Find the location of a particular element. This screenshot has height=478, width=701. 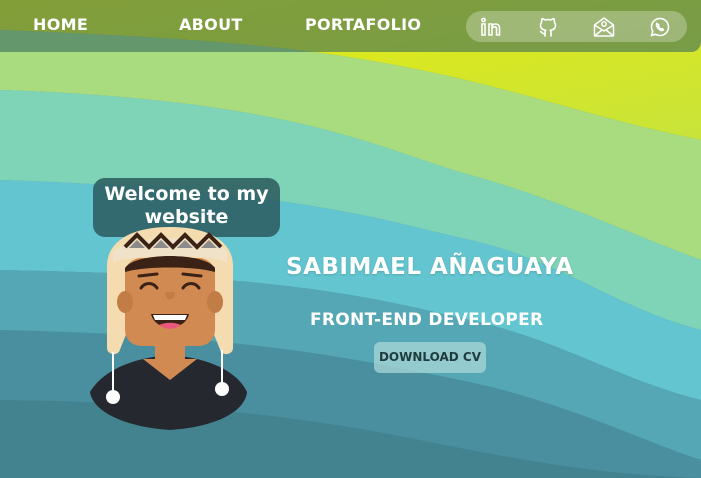

download-cv-button: DOWNLOAD CV is located at coordinates (430, 357).